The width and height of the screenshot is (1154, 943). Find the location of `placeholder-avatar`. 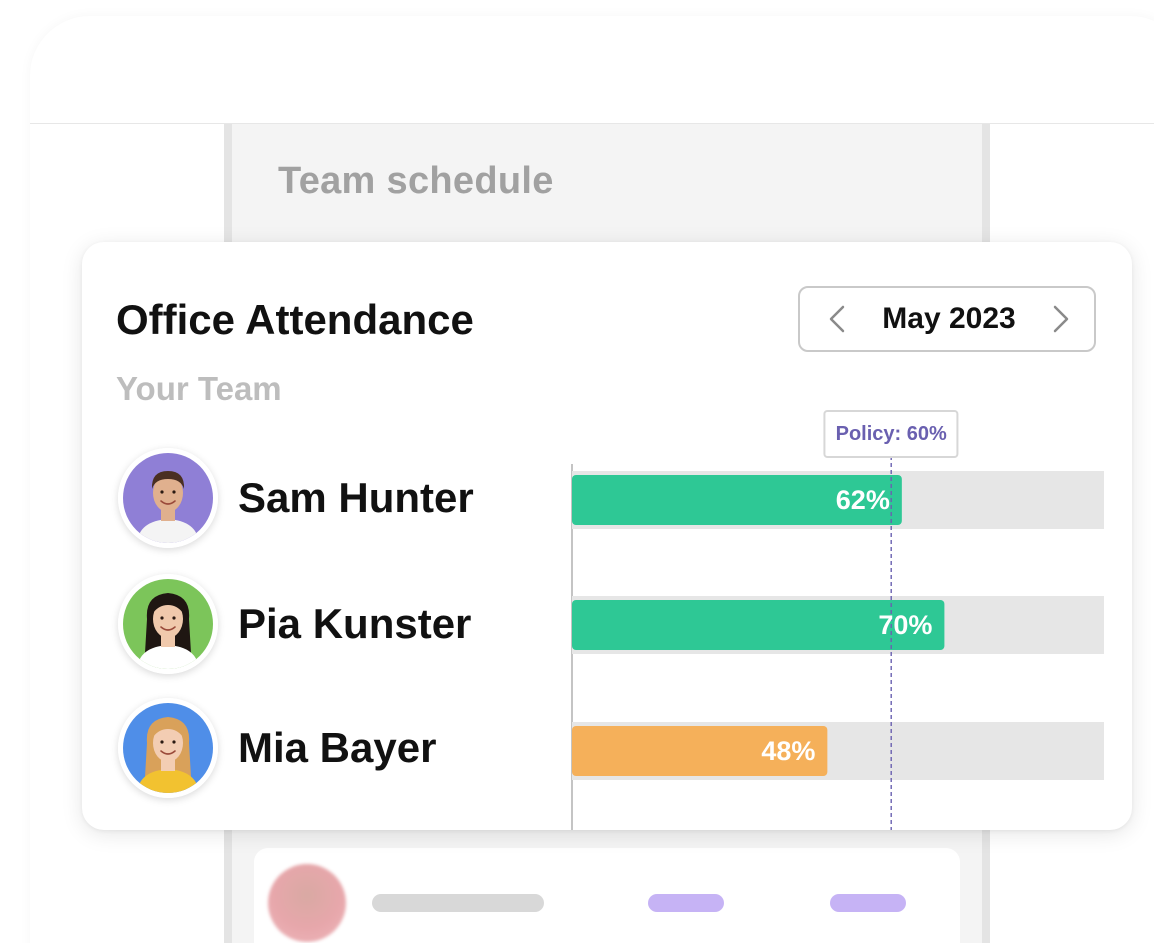

placeholder-avatar is located at coordinates (307, 903).